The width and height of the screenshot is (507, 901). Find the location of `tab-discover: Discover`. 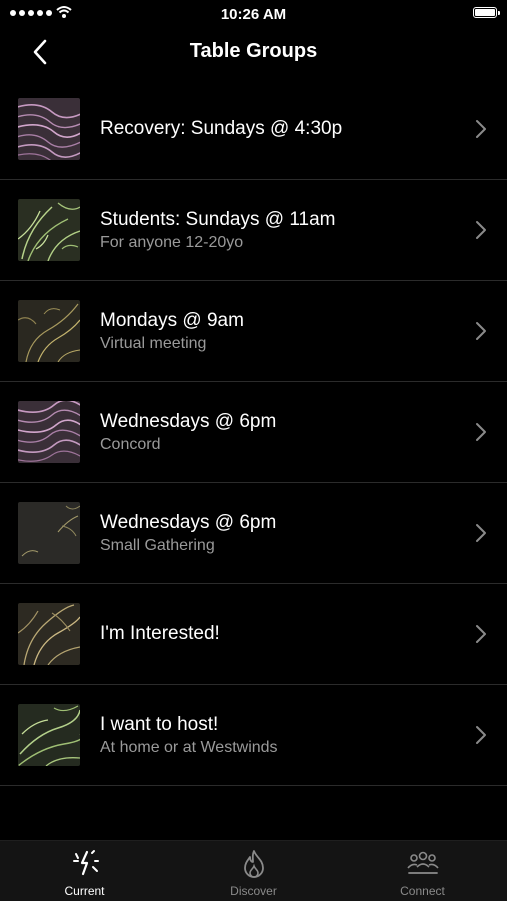

tab-discover: Discover is located at coordinates (253, 871).